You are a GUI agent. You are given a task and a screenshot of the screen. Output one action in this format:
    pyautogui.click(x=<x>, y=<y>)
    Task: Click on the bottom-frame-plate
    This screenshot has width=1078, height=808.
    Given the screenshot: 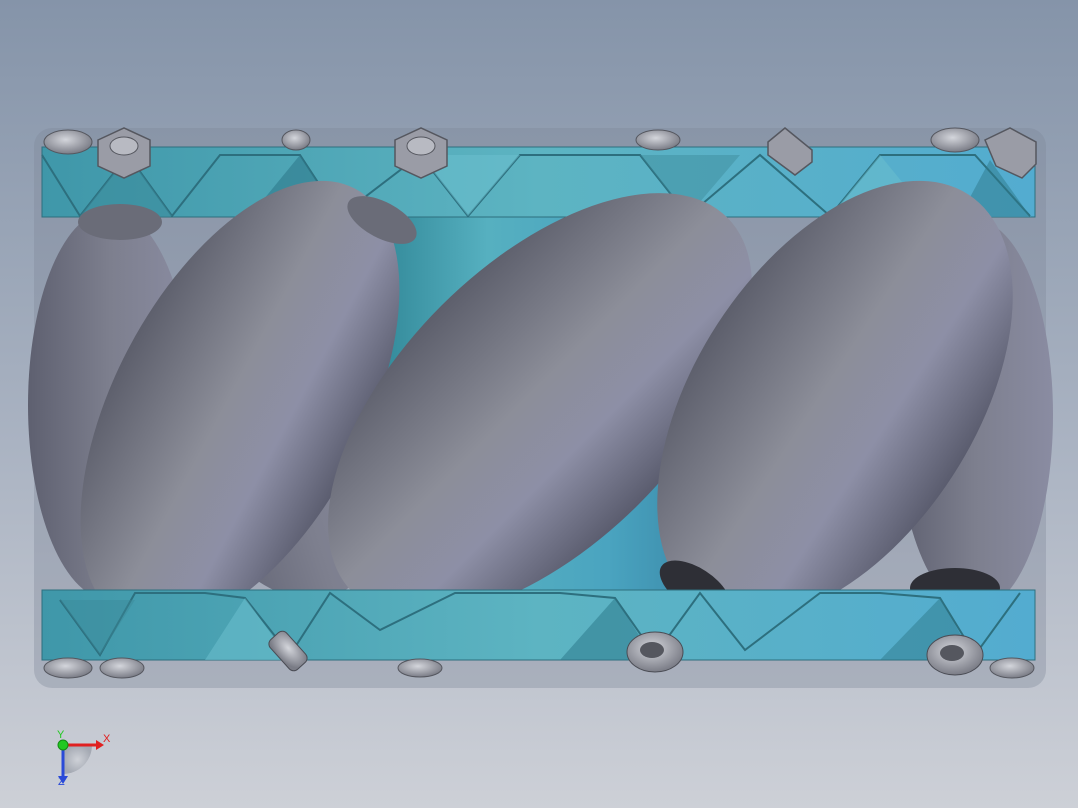 What is the action you would take?
    pyautogui.click(x=538, y=625)
    